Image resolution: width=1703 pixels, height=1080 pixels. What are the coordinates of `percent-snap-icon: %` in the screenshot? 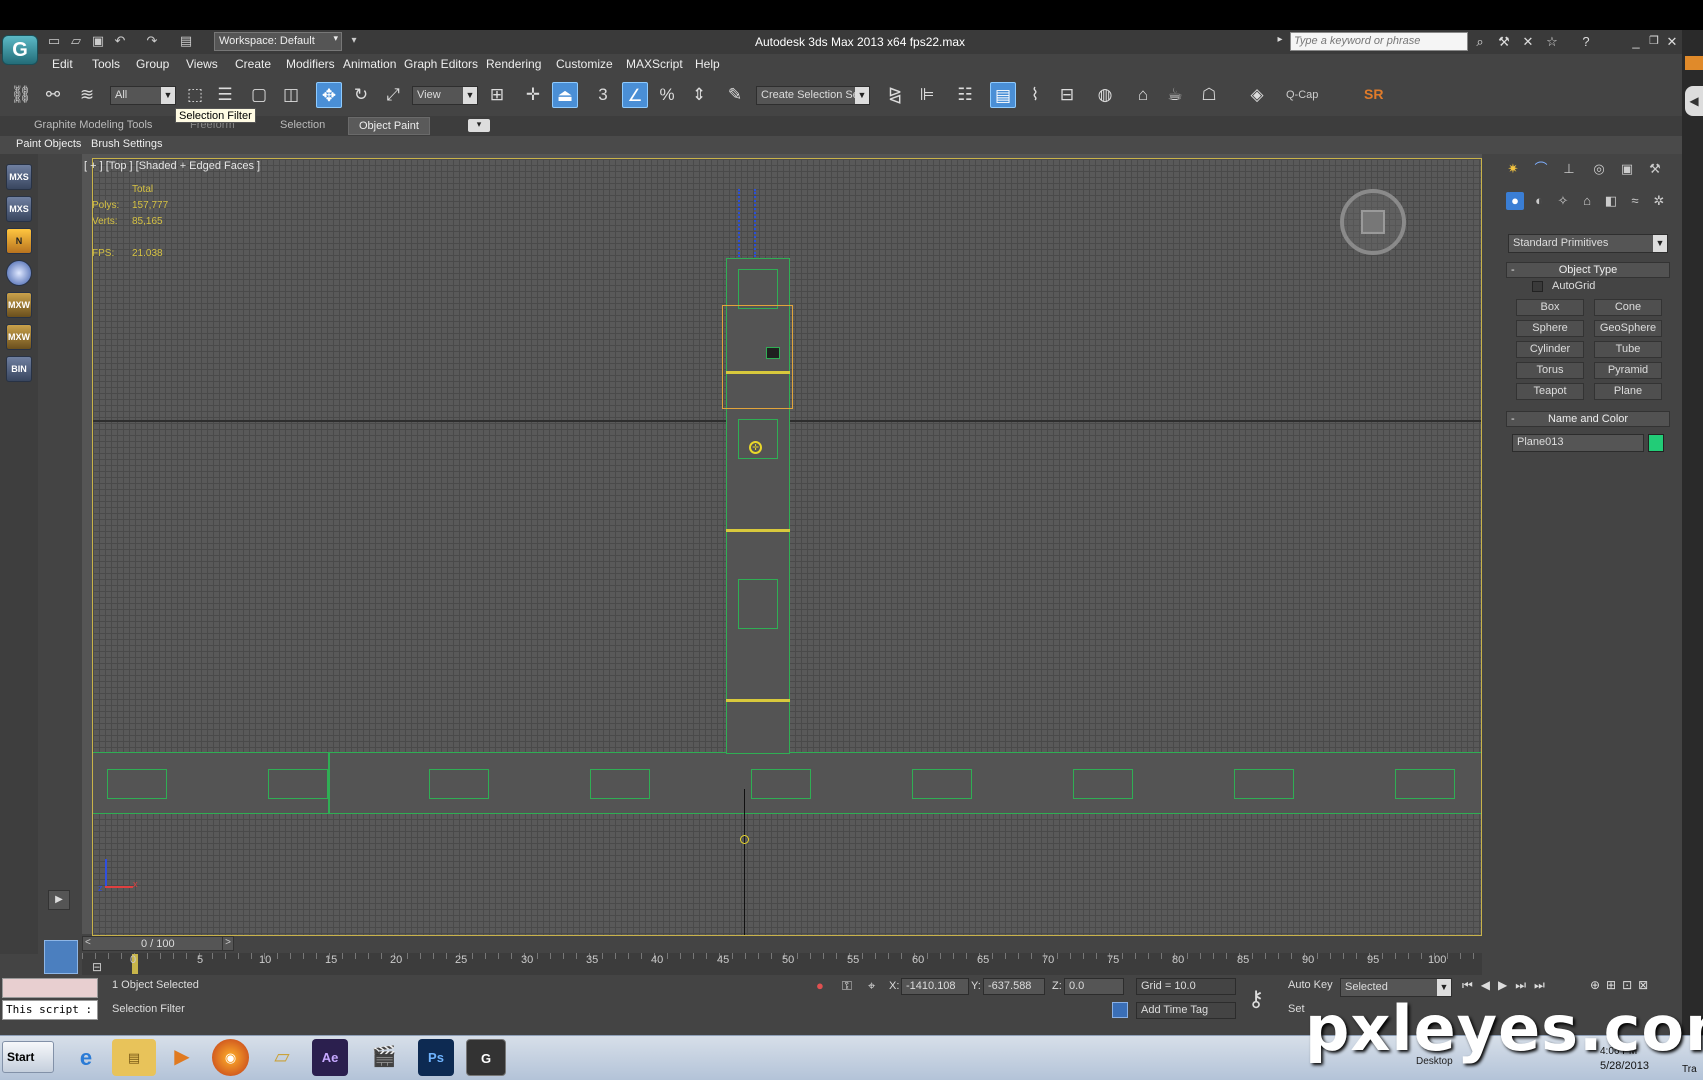 It's located at (667, 95).